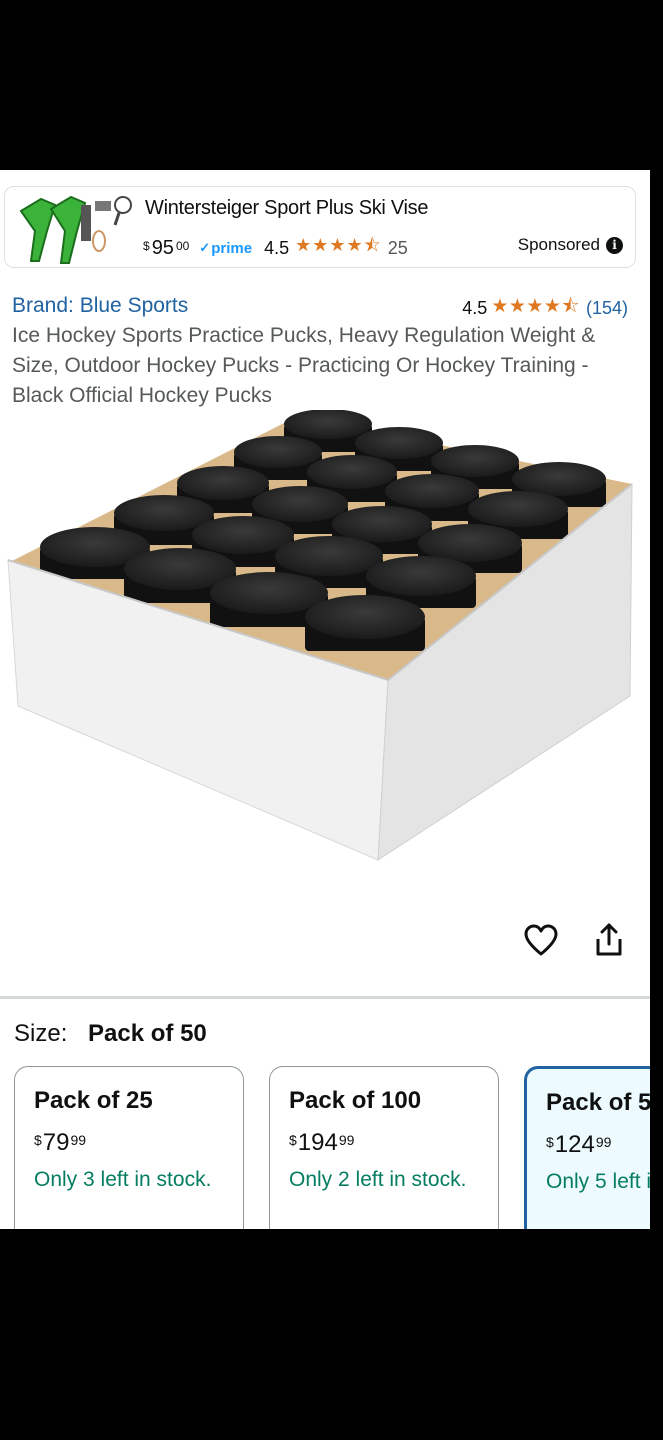 The width and height of the screenshot is (663, 1440). What do you see at coordinates (475, 307) in the screenshot?
I see `rating-value: 4.5` at bounding box center [475, 307].